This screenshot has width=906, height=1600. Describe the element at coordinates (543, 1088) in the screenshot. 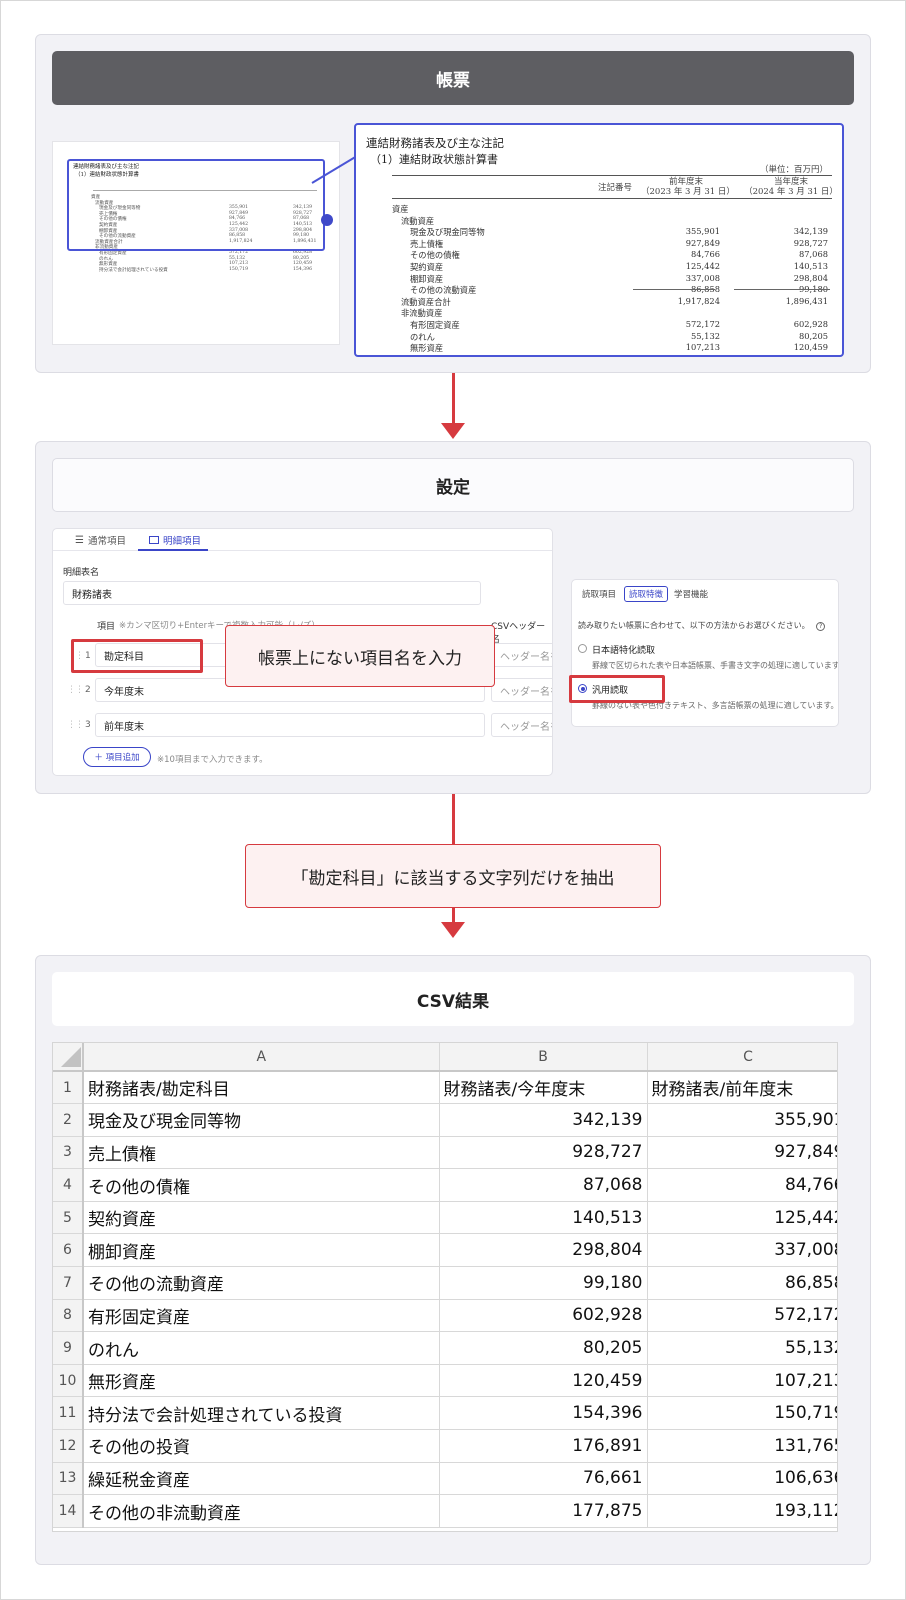

I see `table-cell: 財務諸表/今年度末` at that location.